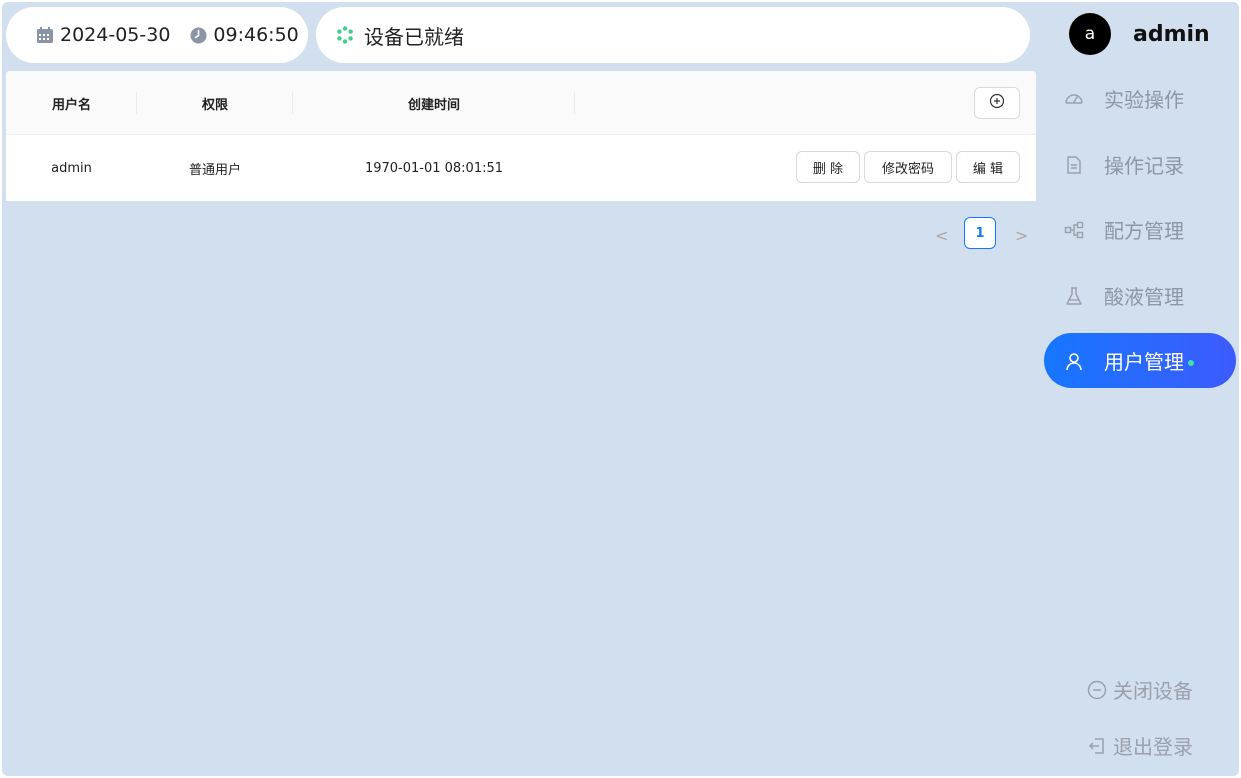 This screenshot has height=778, width=1241. Describe the element at coordinates (908, 167) in the screenshot. I see `change-password-button: 修改密码` at that location.